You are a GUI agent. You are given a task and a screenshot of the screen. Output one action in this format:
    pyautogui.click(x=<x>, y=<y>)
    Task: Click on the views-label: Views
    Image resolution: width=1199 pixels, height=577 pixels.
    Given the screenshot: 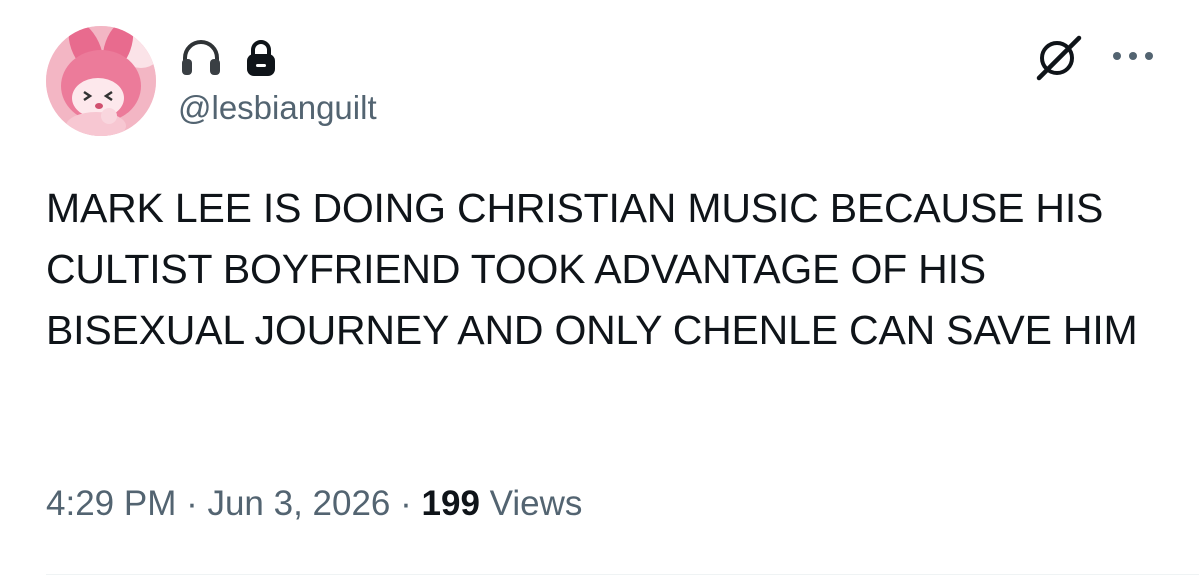 What is the action you would take?
    pyautogui.click(x=531, y=503)
    